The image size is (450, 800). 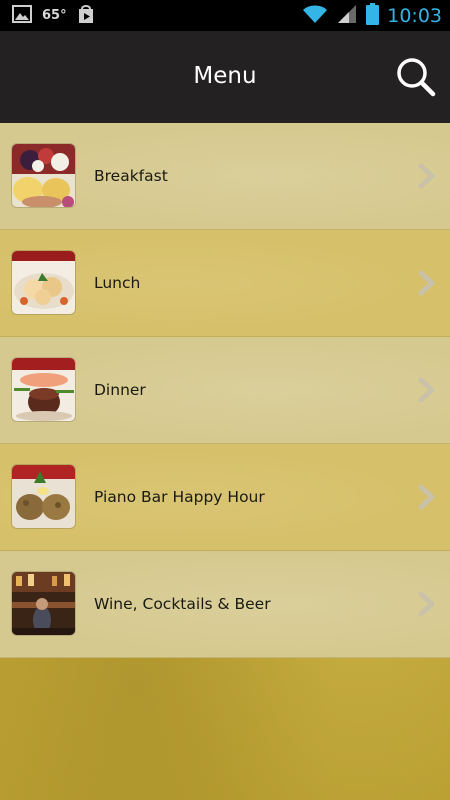 I want to click on menu-item-breakfast: Breakfast, so click(x=225, y=176).